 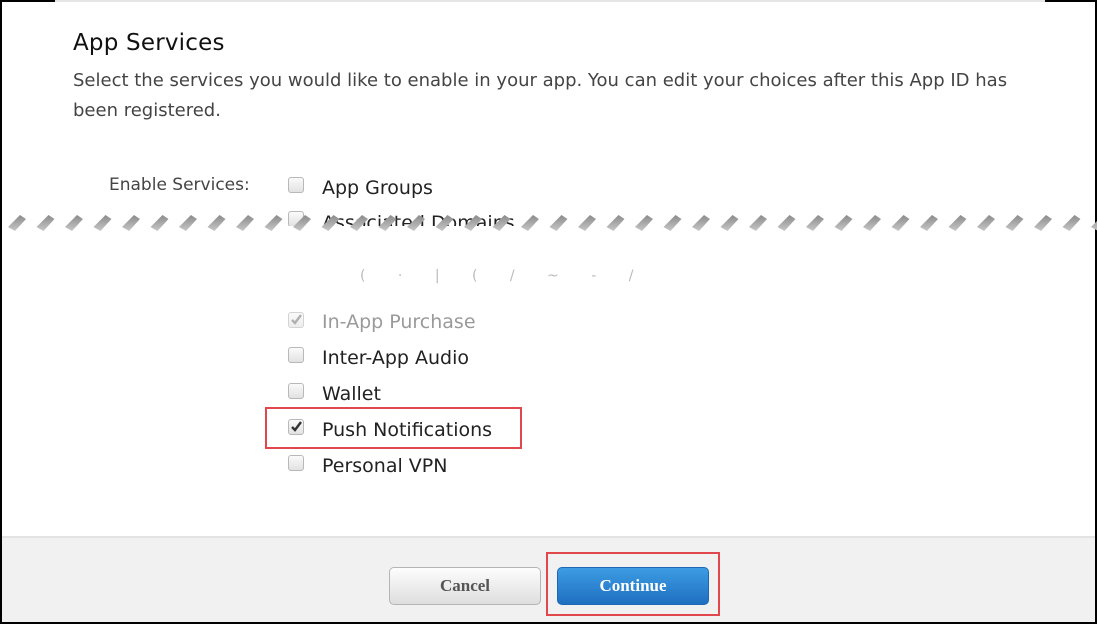 What do you see at coordinates (179, 185) in the screenshot?
I see `enable-services-label: Enable Services:` at bounding box center [179, 185].